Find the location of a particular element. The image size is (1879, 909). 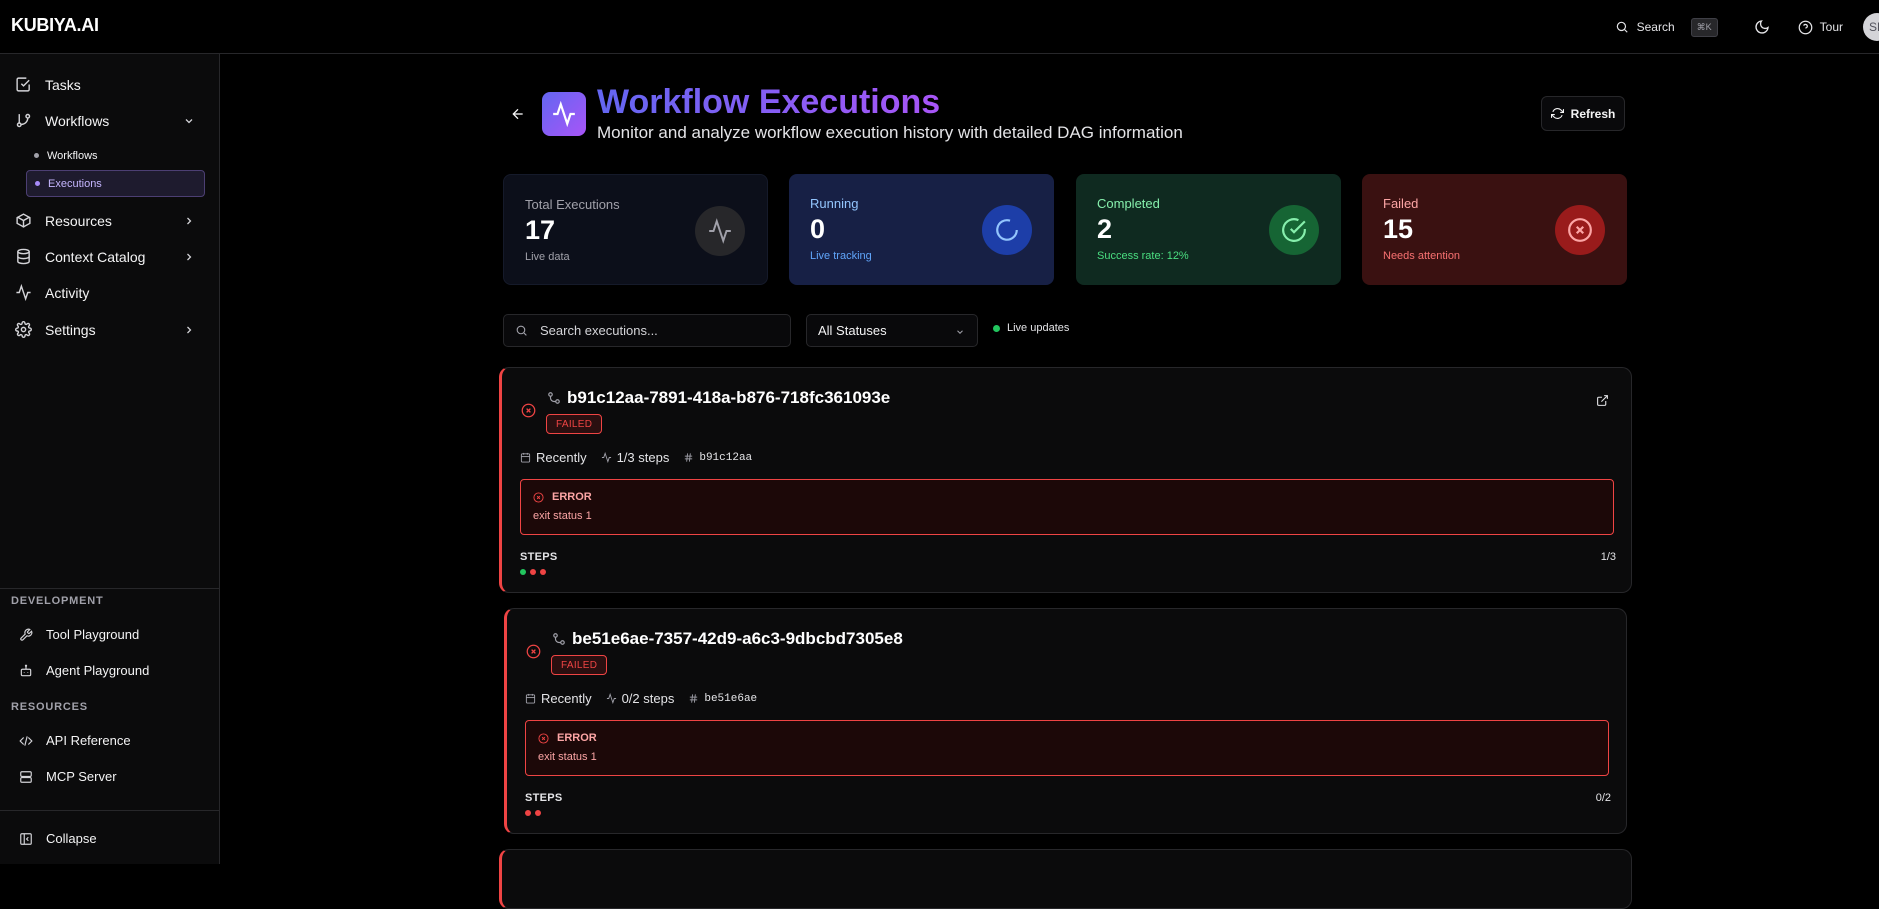

sidebar-item-tasks: Tasks is located at coordinates (105, 84).